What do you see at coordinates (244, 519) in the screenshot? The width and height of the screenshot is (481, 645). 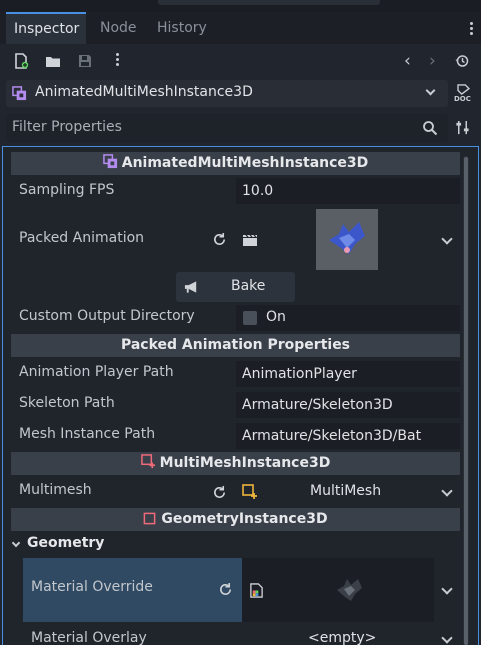 I see `section-title: GeometryInstance3D` at bounding box center [244, 519].